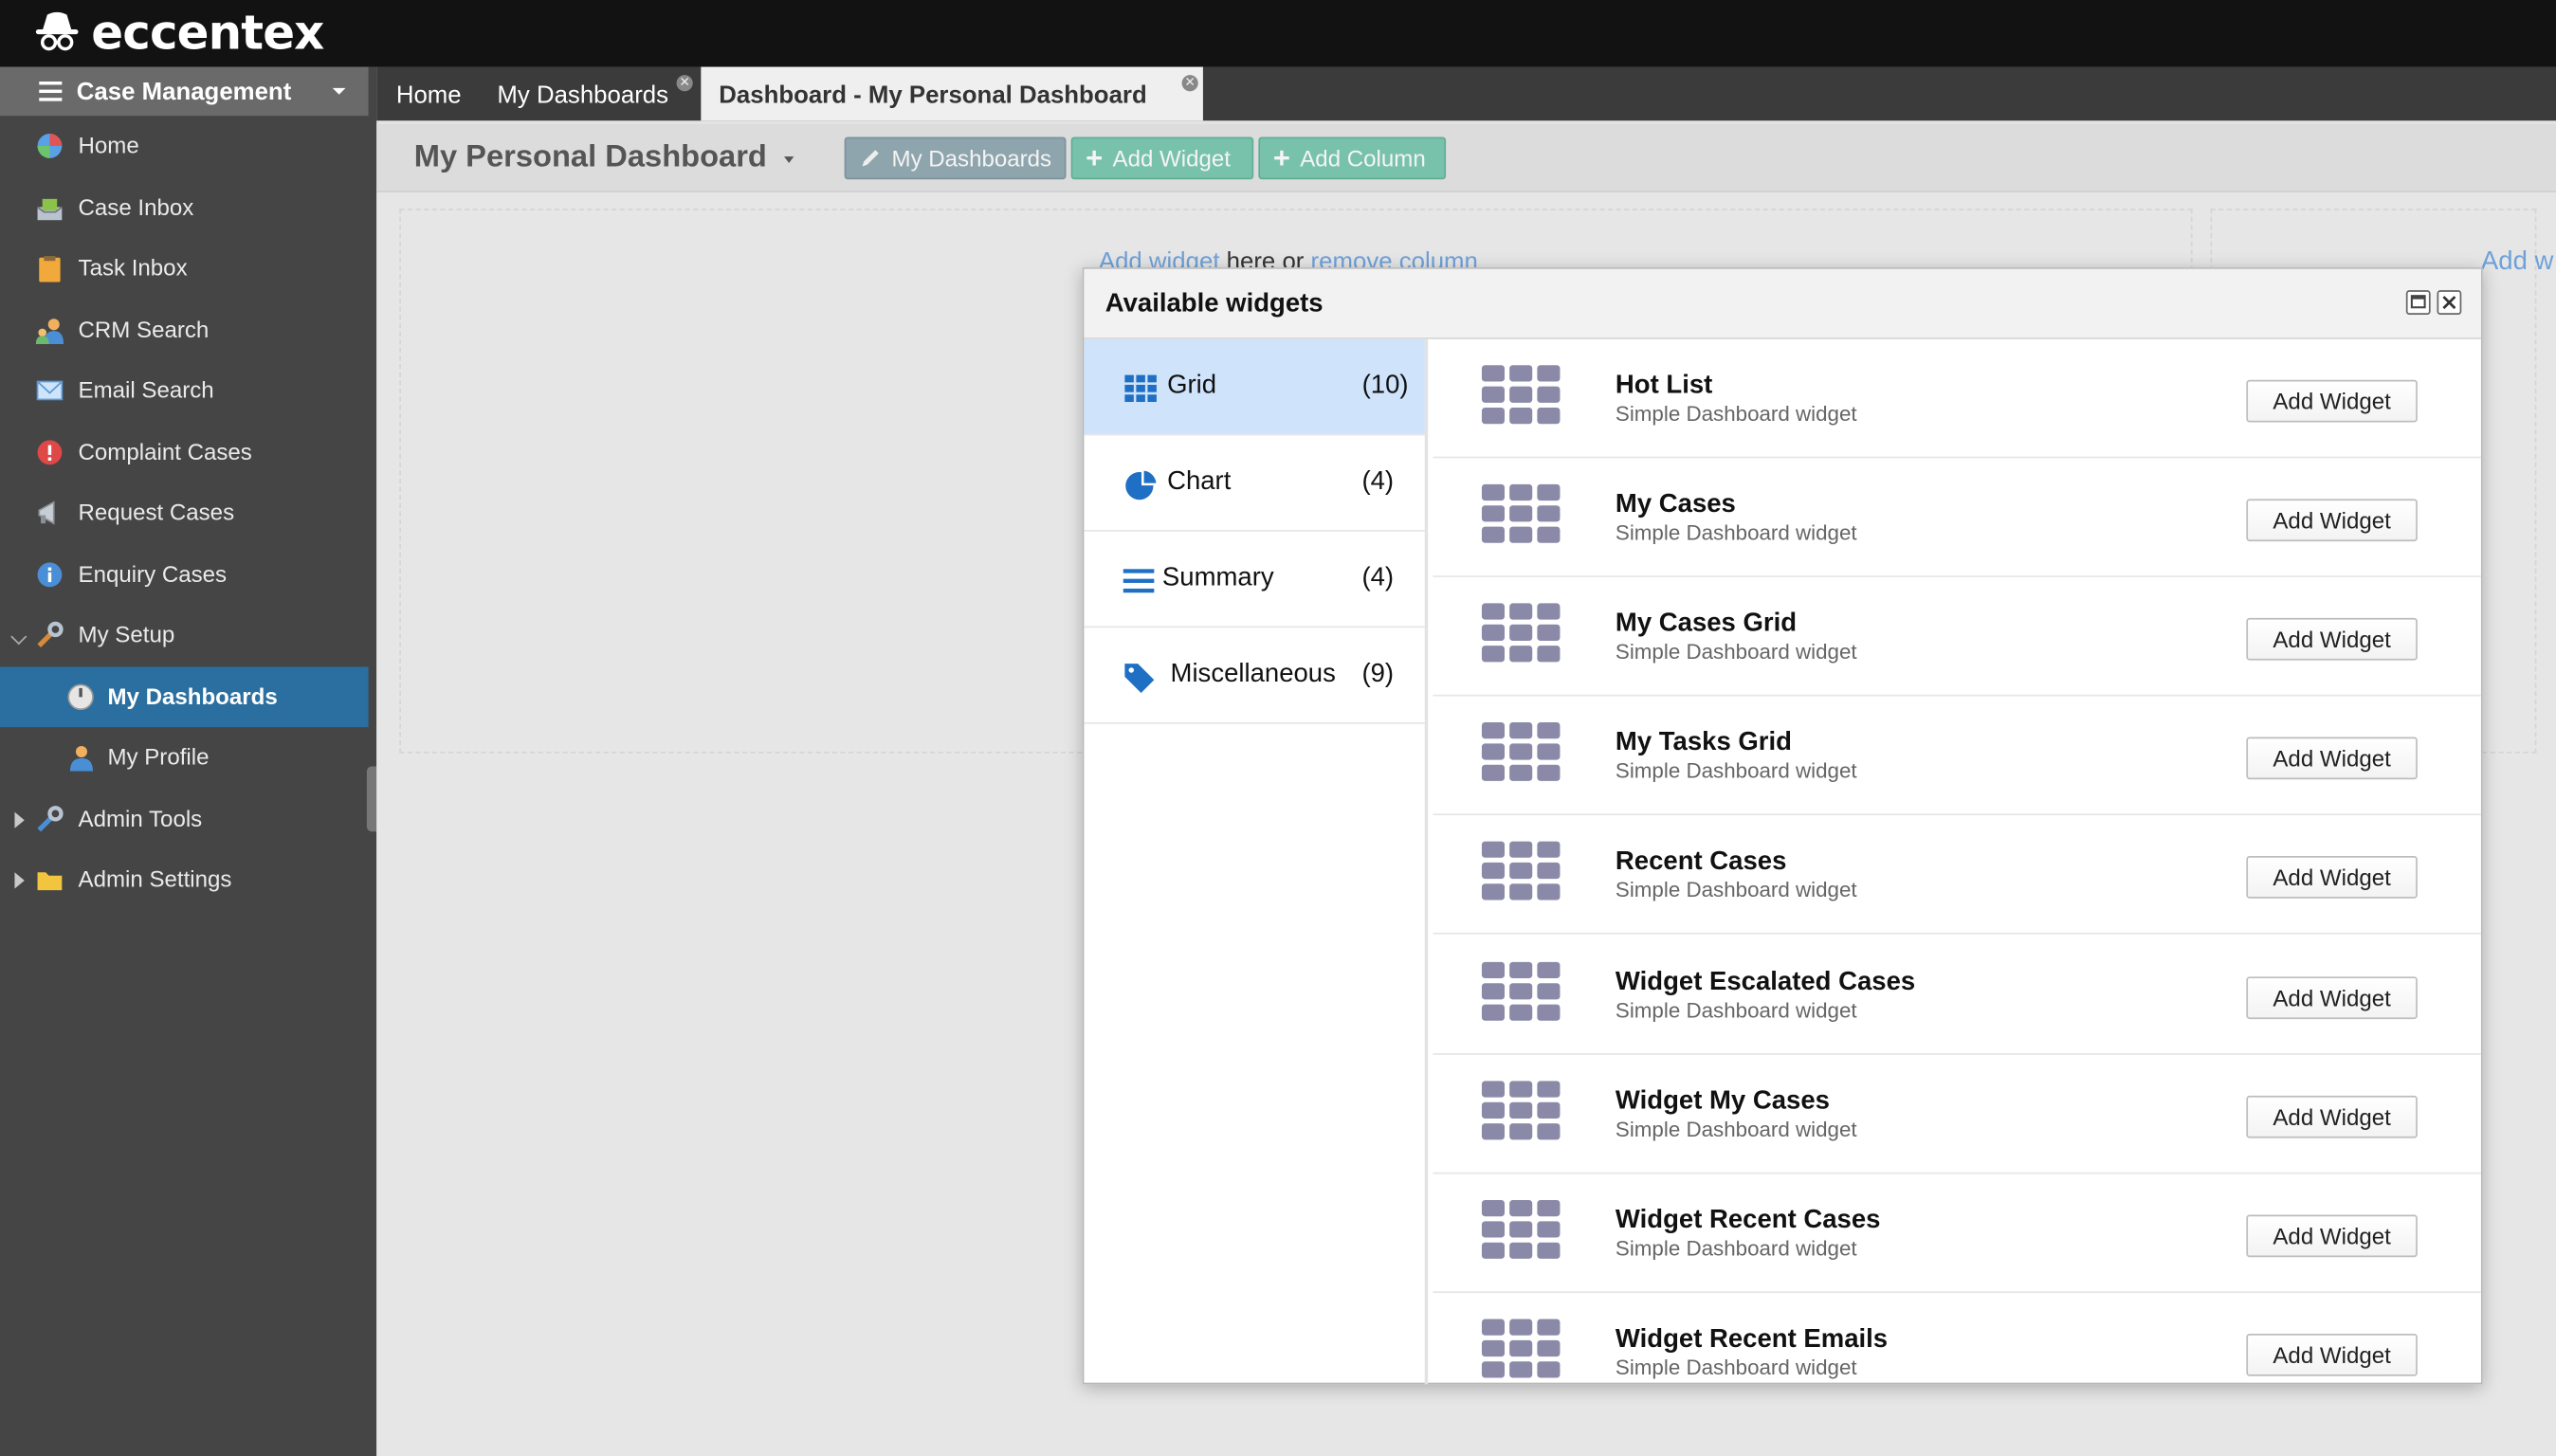  I want to click on home-globe-icon, so click(50, 146).